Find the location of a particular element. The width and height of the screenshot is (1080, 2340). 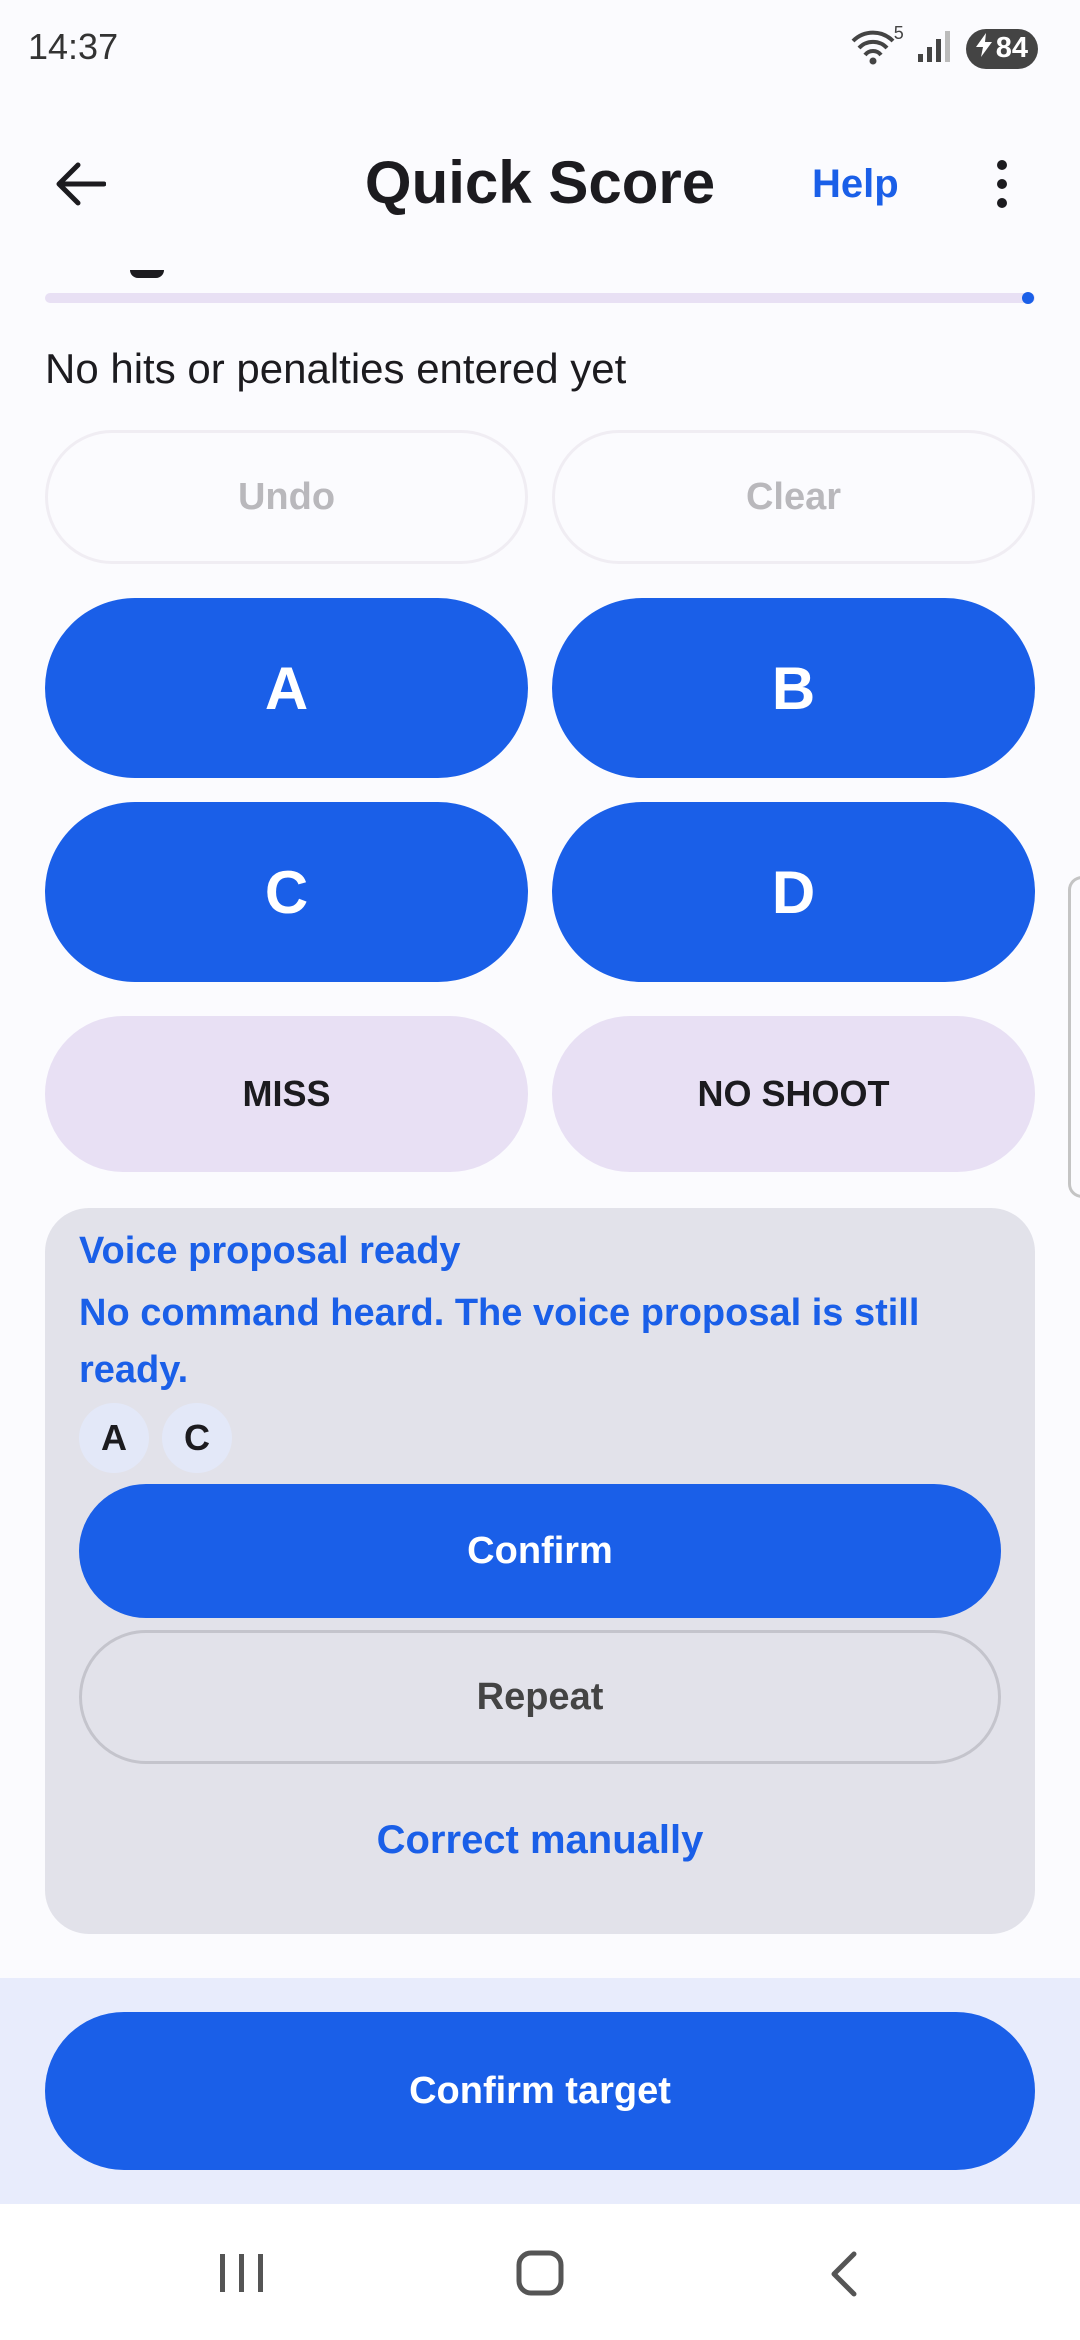

page-title: Quick Score is located at coordinates (540, 182).